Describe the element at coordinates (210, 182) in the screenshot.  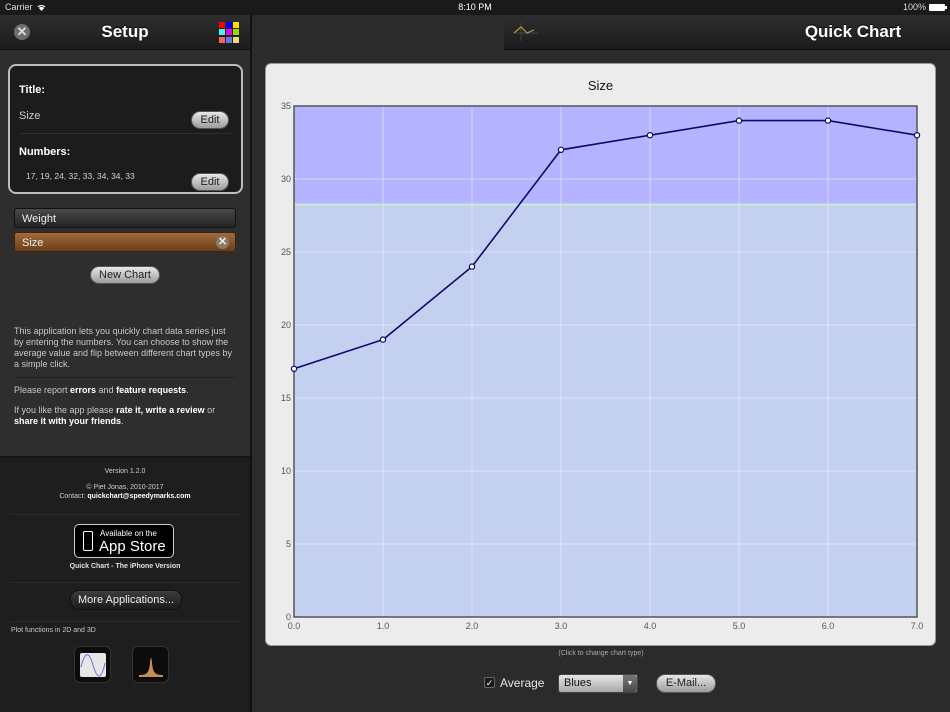
I see `edit-numbers-button: Edit` at that location.